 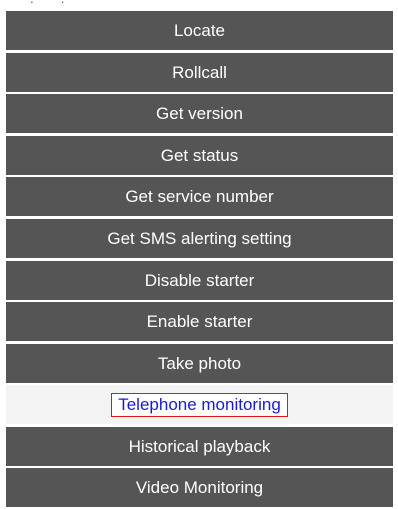 I want to click on menu-item-get-version: Get version, so click(x=199, y=113).